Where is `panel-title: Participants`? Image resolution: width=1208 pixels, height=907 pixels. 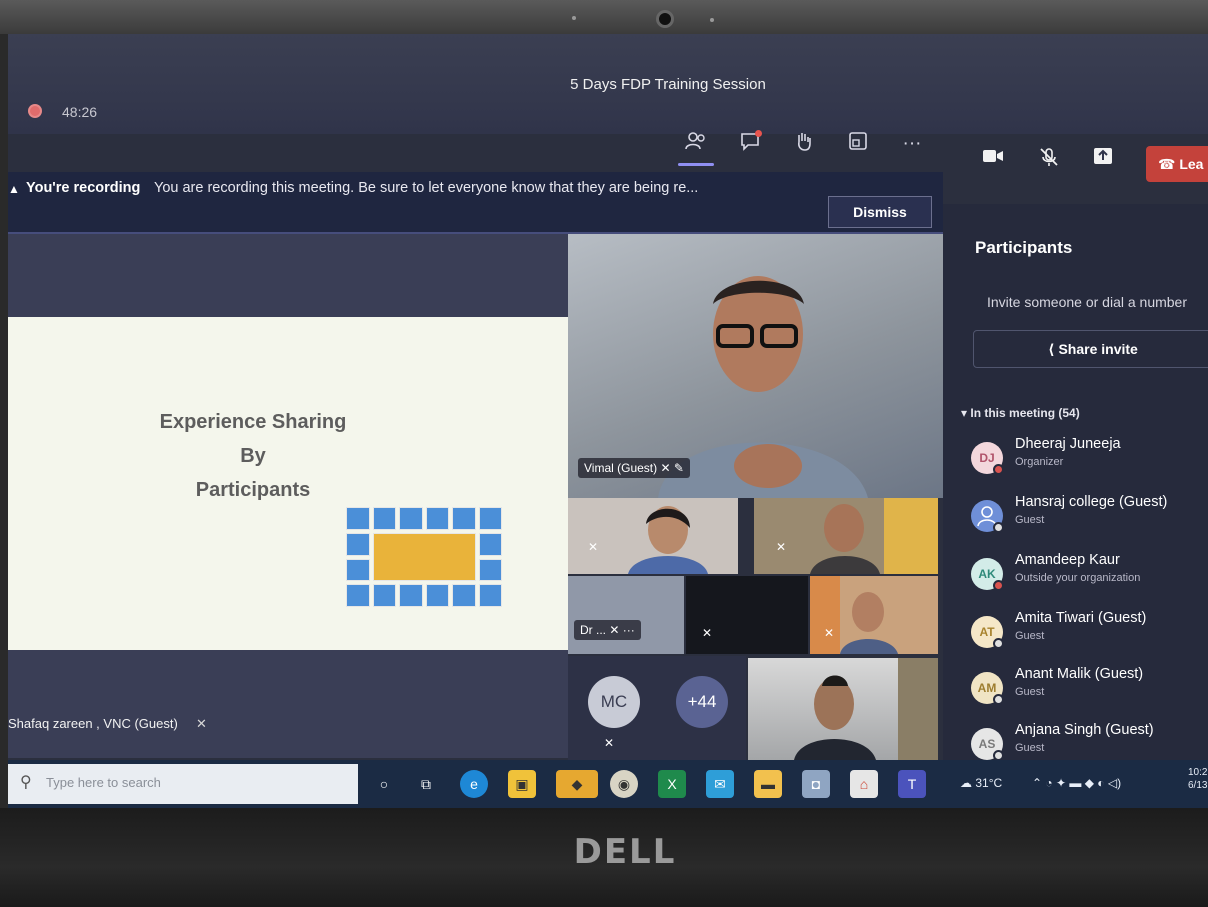 panel-title: Participants is located at coordinates (1024, 247).